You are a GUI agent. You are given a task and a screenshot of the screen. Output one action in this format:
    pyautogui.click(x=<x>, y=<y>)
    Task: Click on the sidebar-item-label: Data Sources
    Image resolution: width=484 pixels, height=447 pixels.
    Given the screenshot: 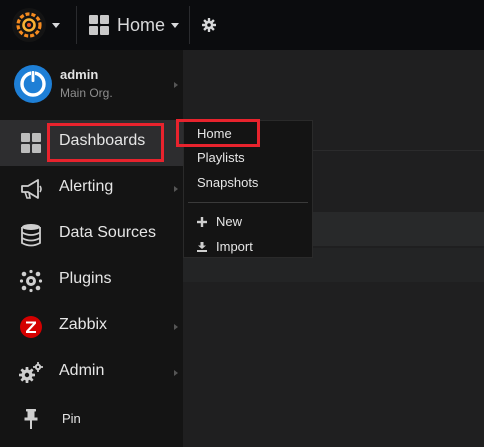 What is the action you would take?
    pyautogui.click(x=107, y=232)
    